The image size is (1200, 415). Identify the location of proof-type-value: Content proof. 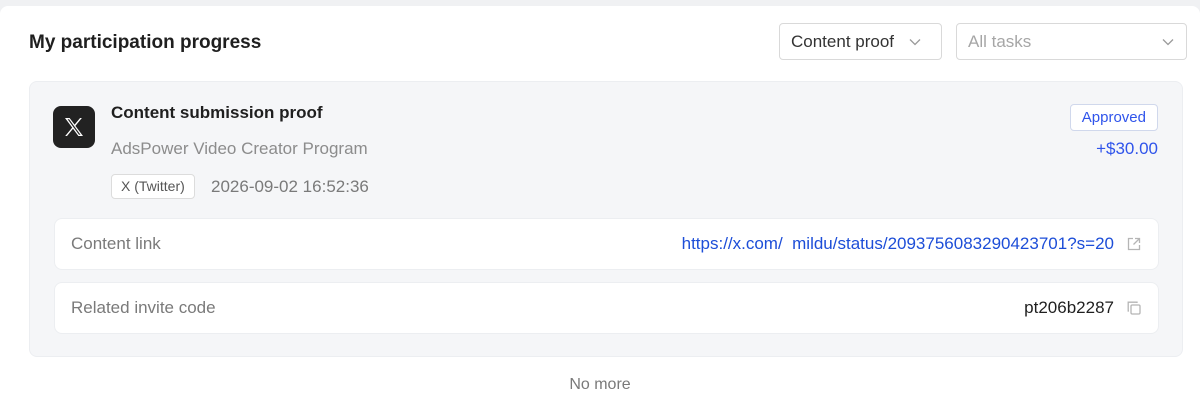
(843, 41).